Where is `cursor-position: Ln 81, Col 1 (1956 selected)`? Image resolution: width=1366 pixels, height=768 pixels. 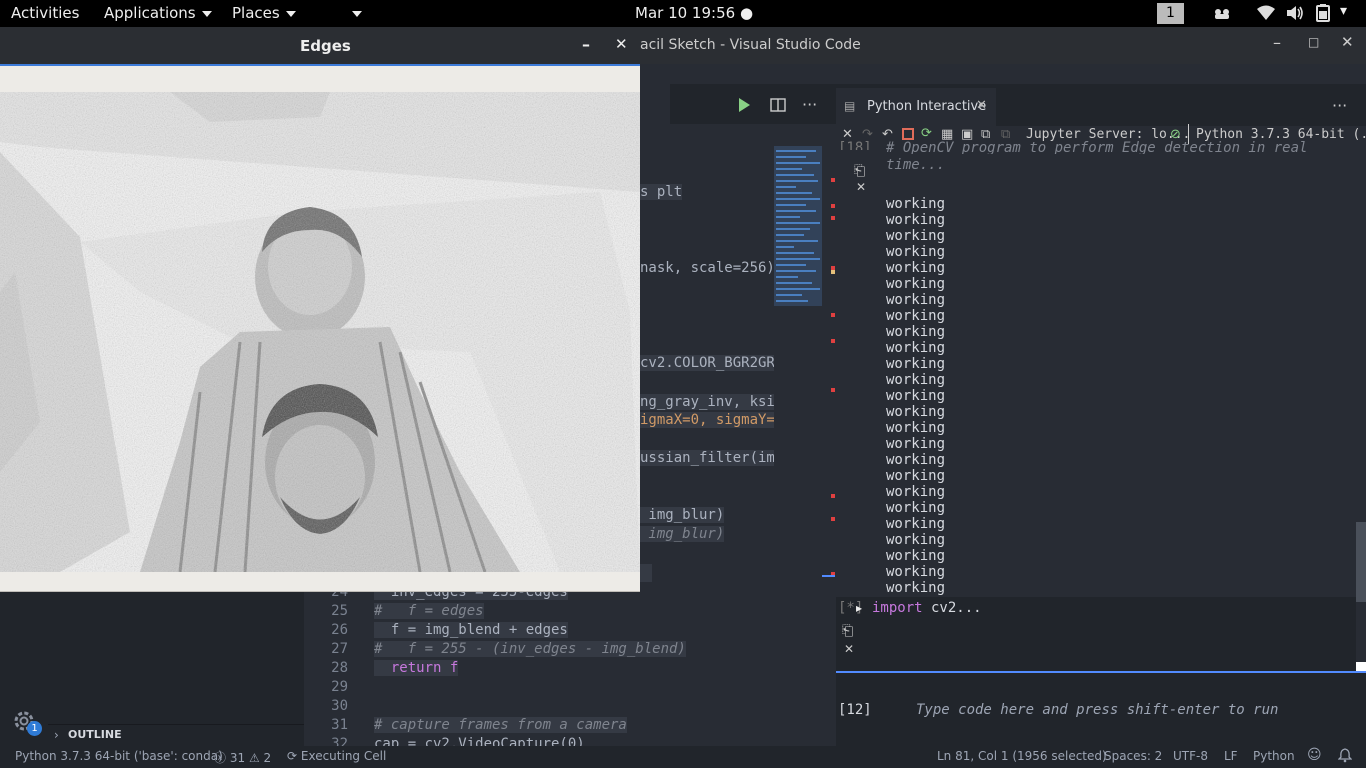
cursor-position: Ln 81, Col 1 (1956 selected) is located at coordinates (1022, 756).